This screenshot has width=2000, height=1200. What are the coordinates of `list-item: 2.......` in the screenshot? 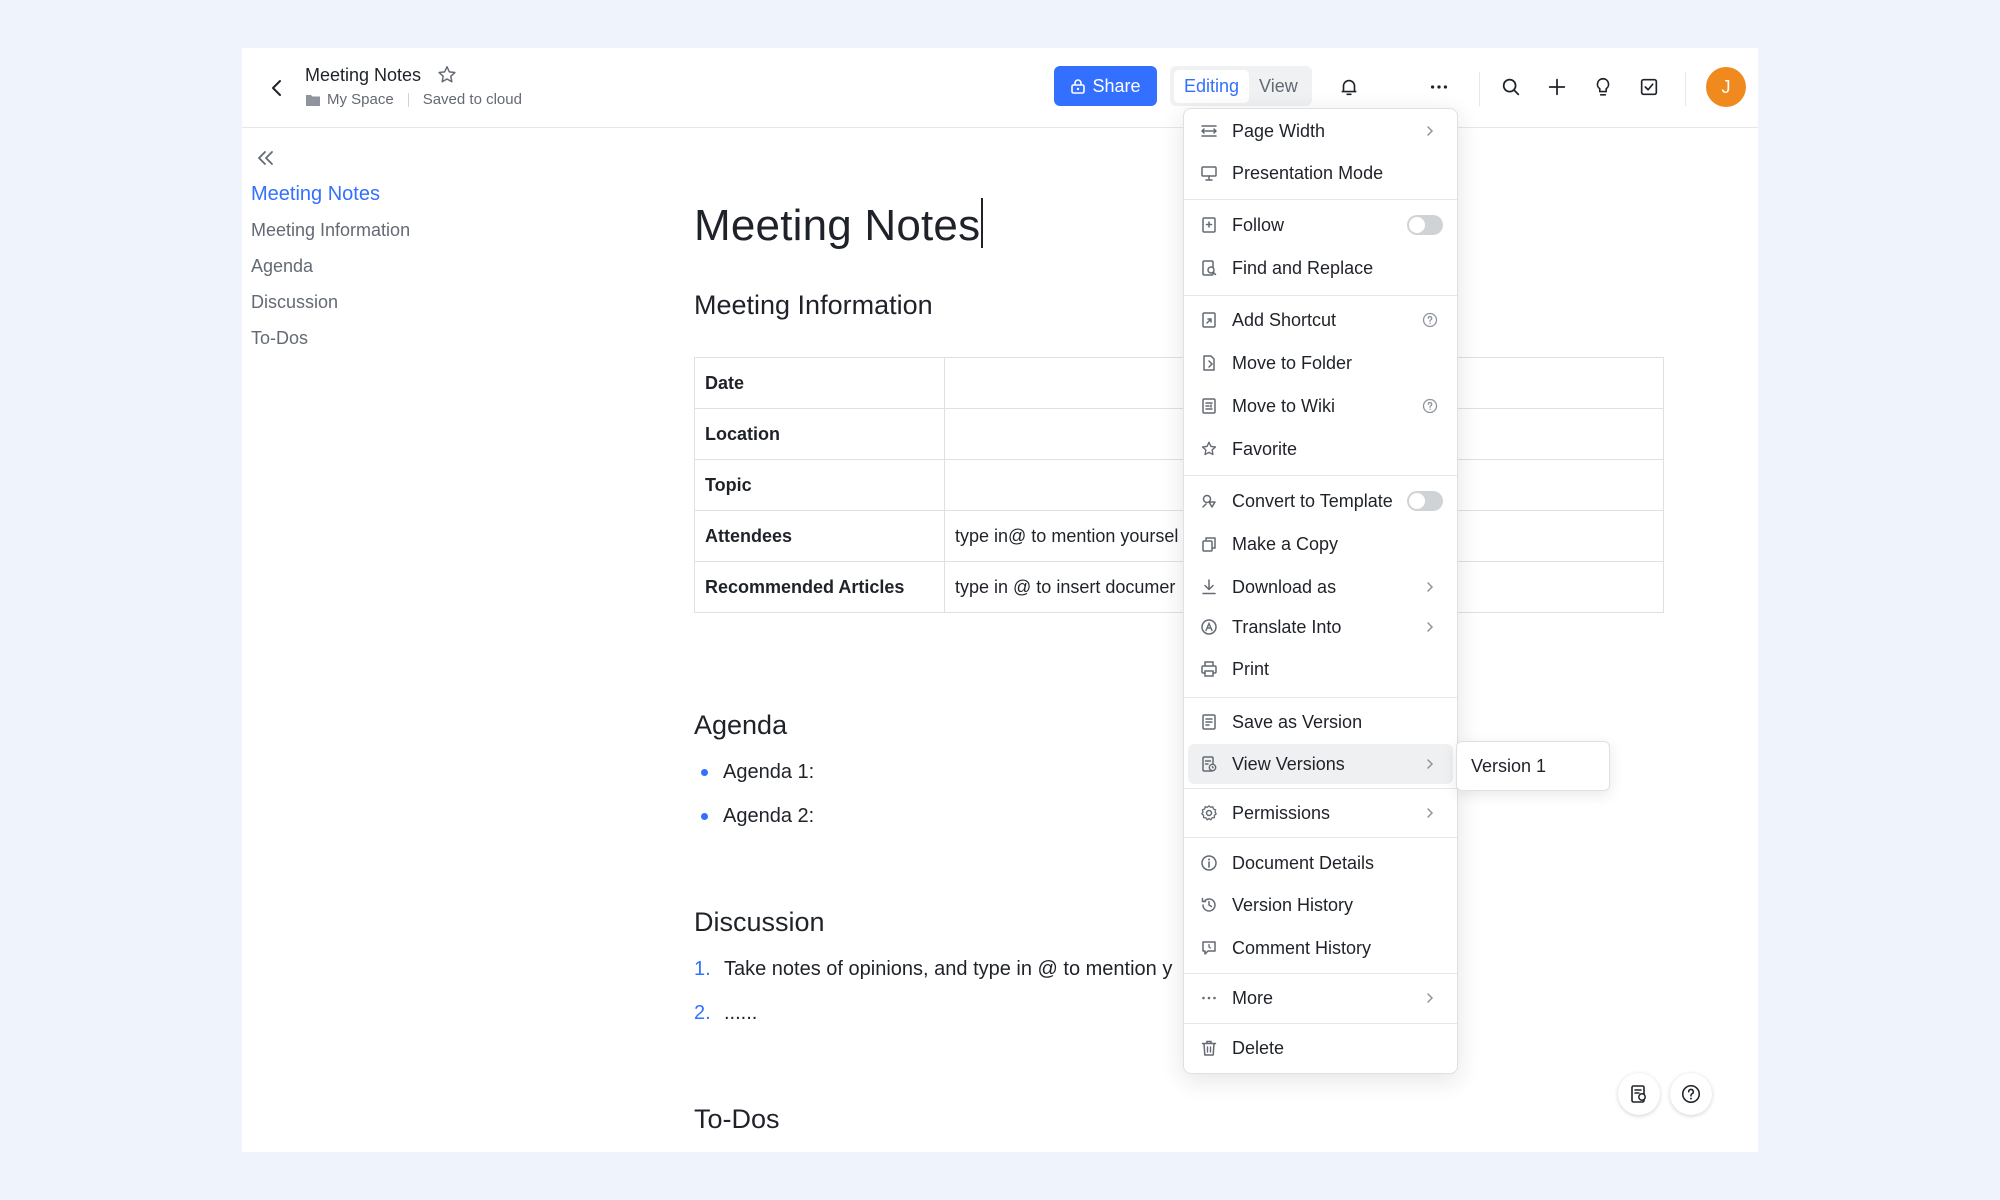 It's located at (933, 1013).